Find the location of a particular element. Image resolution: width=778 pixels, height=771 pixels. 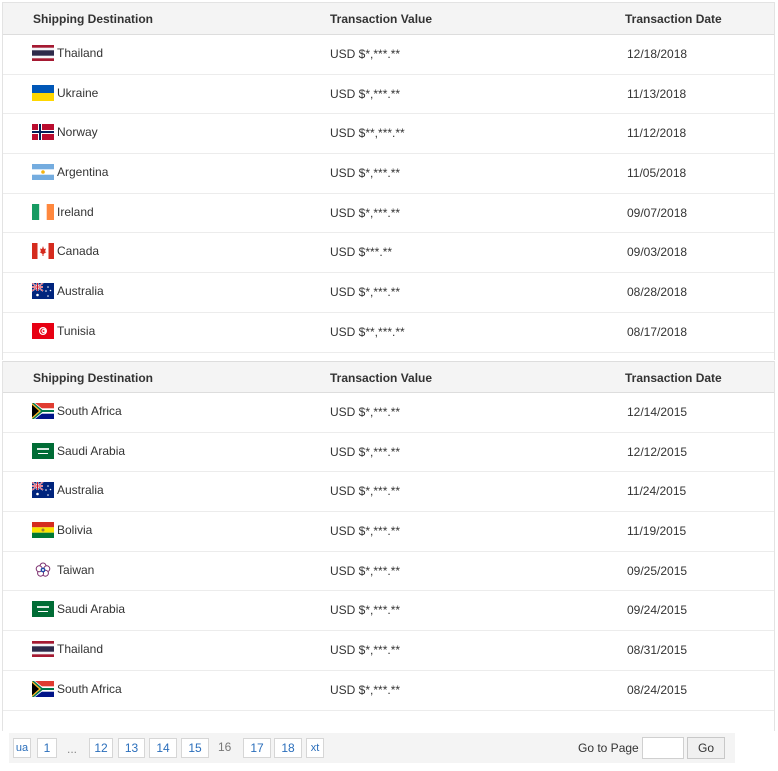

page-button-15: 15 is located at coordinates (195, 748).